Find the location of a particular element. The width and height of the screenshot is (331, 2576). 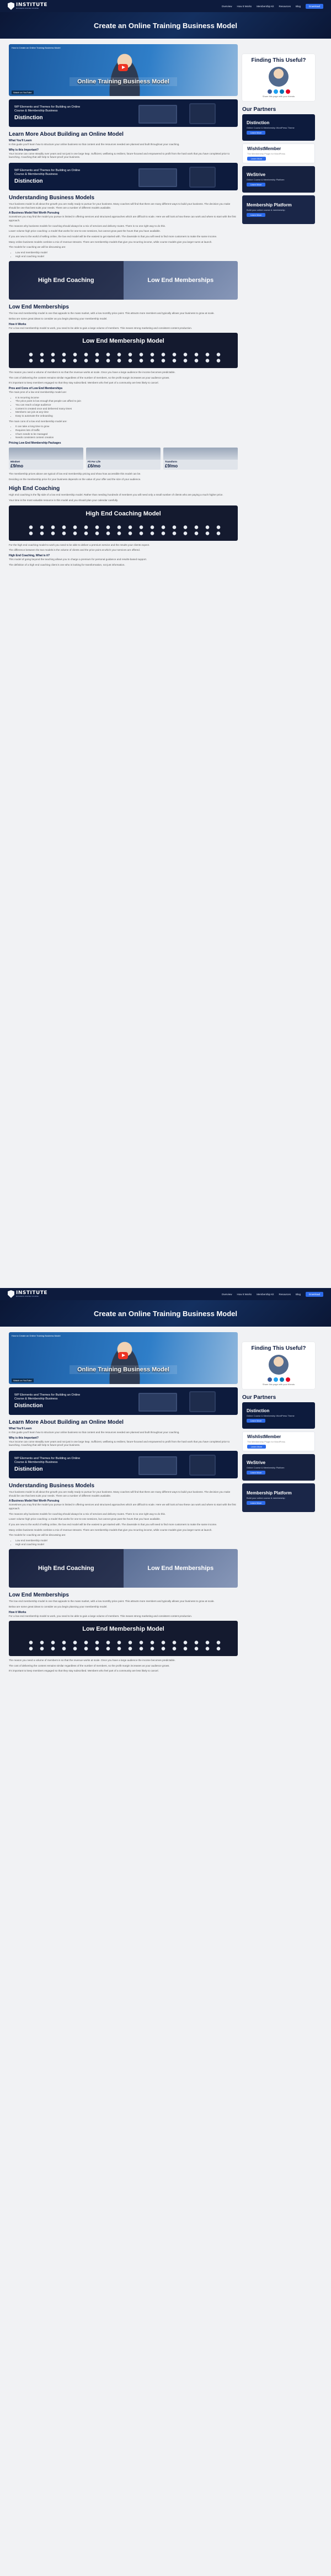

price-card-name: Fit For Life is located at coordinates (94, 461).